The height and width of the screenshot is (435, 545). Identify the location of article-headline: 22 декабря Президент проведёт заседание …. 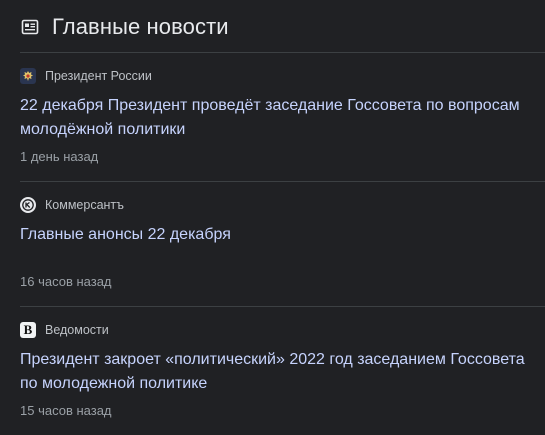
(277, 118).